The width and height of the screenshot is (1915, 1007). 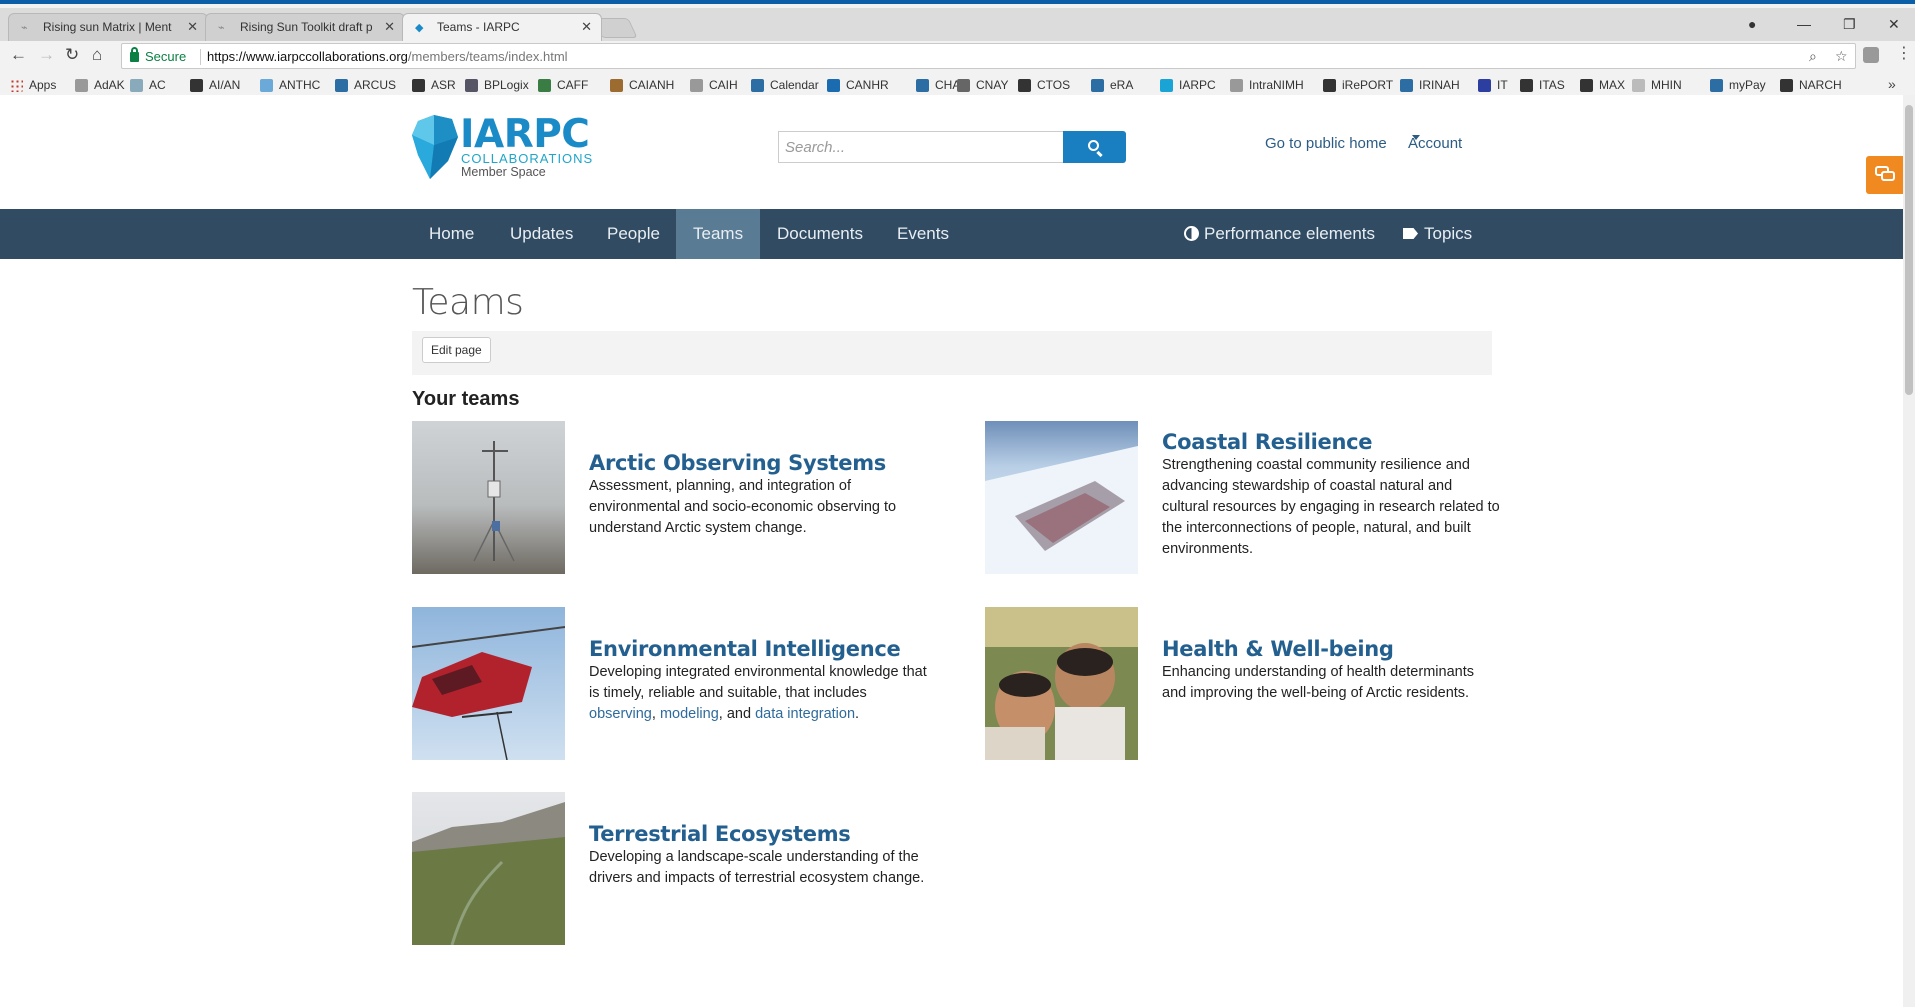 What do you see at coordinates (1657, 85) in the screenshot?
I see `bookmark-mhin: MHIN` at bounding box center [1657, 85].